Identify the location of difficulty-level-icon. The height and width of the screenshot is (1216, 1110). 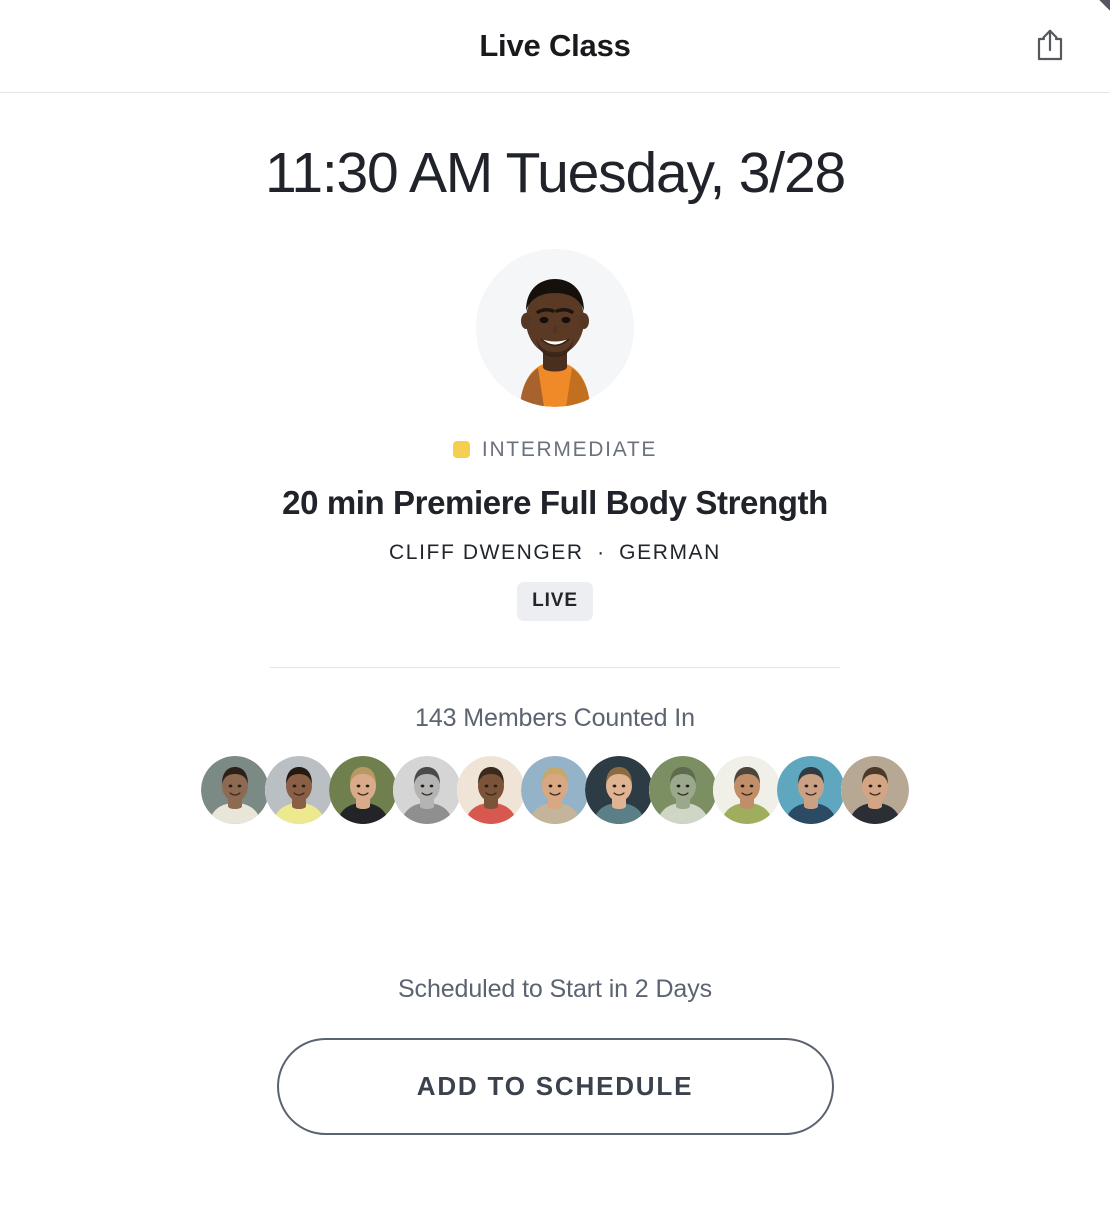
(461, 450).